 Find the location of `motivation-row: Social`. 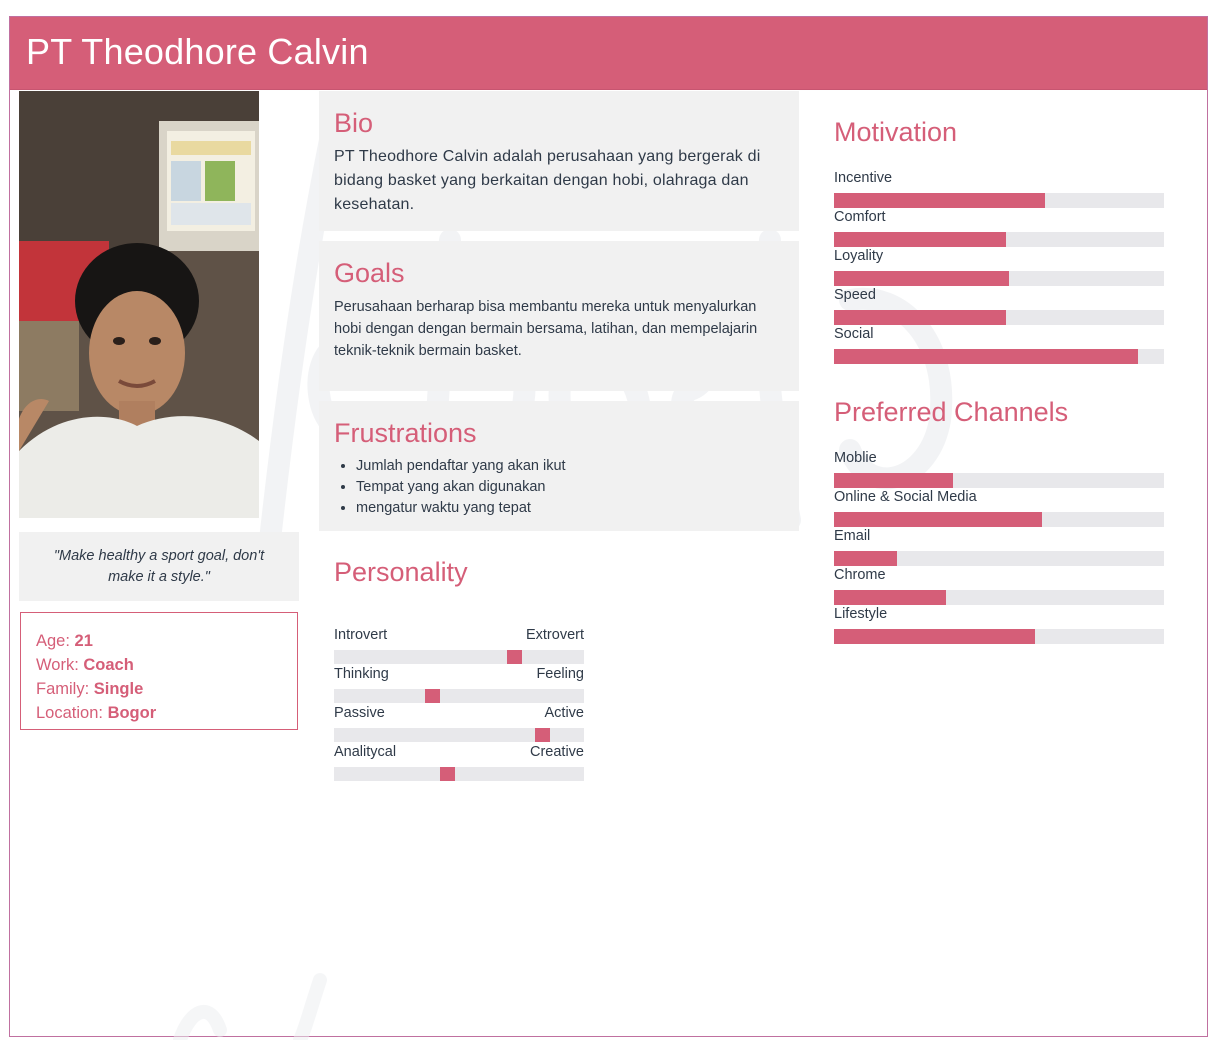

motivation-row: Social is located at coordinates (999, 345).